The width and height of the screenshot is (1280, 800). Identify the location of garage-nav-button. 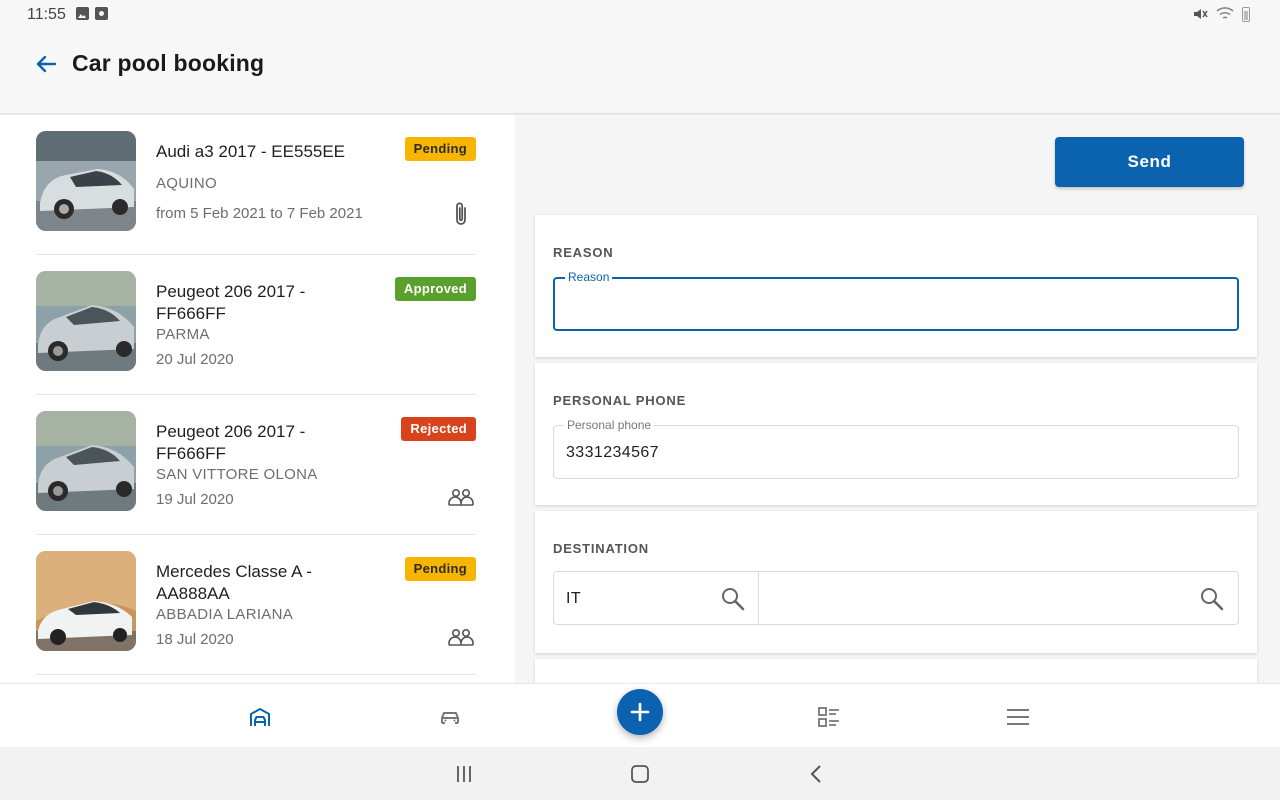
(260, 717).